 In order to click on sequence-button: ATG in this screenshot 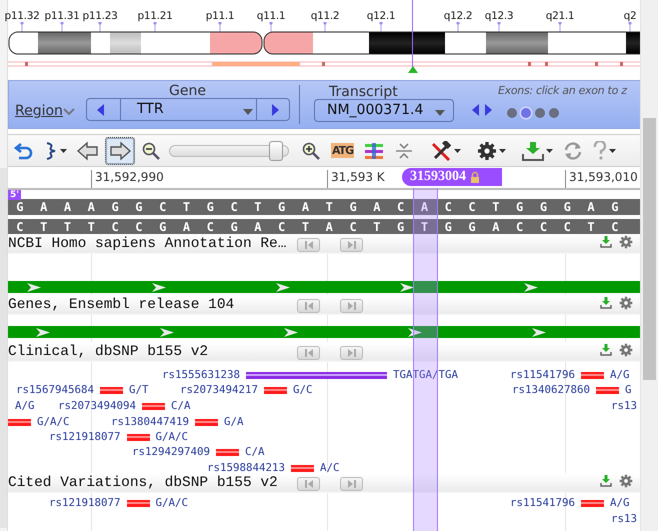, I will do `click(342, 150)`.